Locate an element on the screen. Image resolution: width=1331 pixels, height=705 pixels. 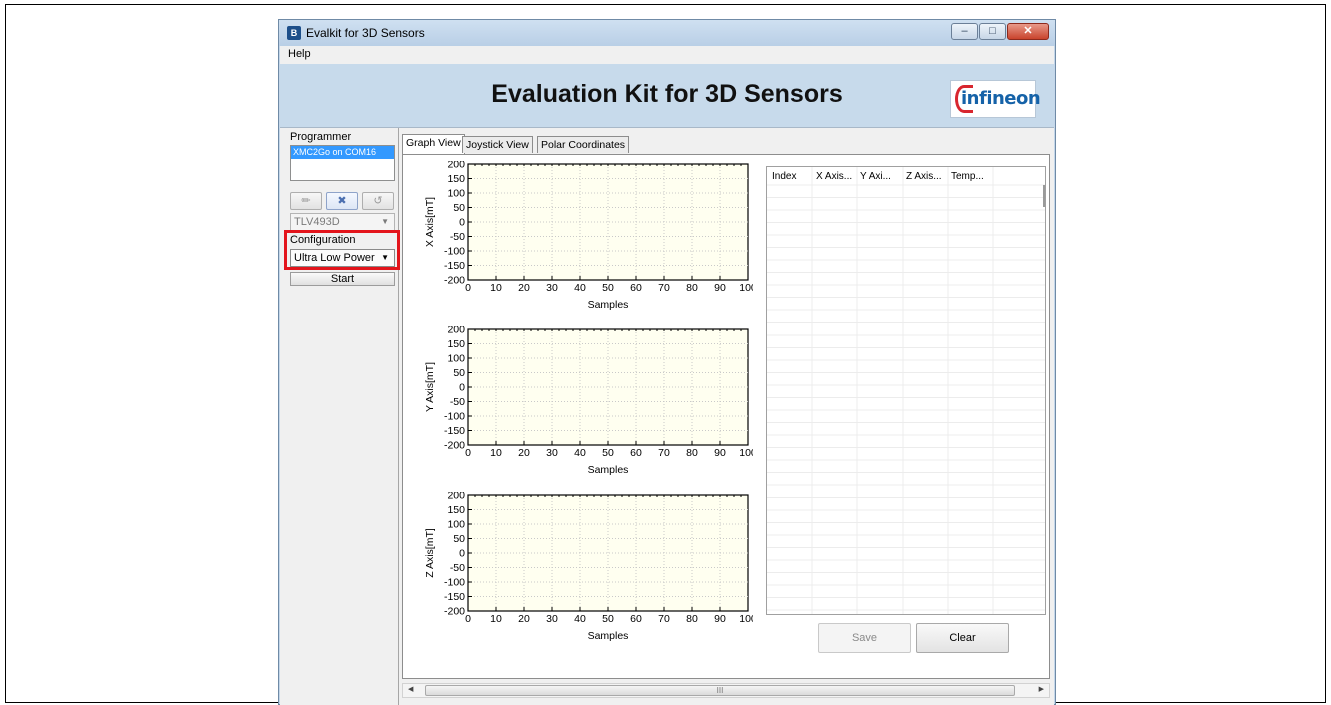
table-grid is located at coordinates (906, 390).